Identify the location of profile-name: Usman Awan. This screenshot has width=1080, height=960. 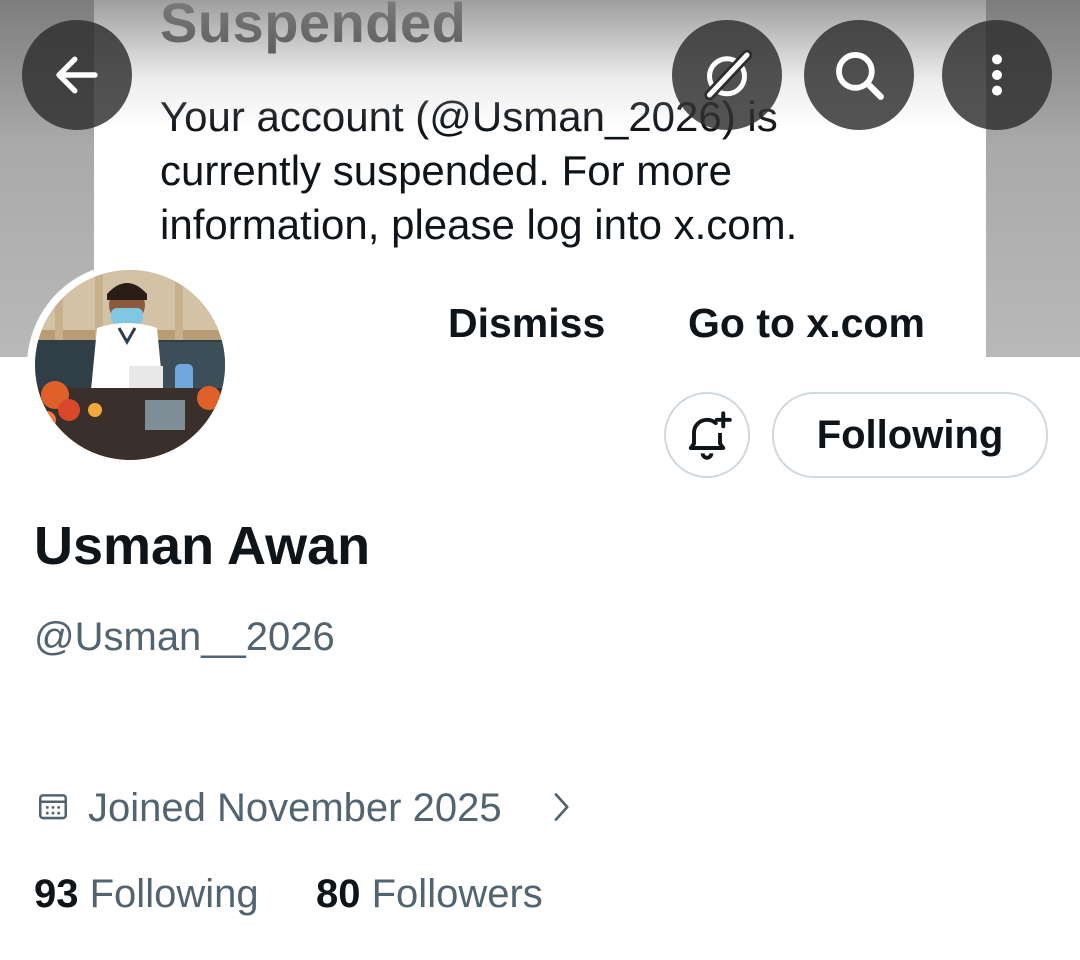
(202, 546).